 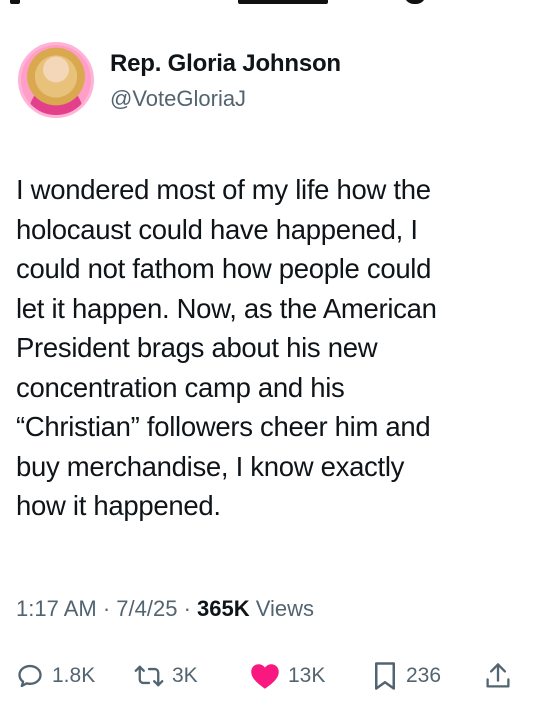 What do you see at coordinates (74, 675) in the screenshot?
I see `reply-count: 1.8K` at bounding box center [74, 675].